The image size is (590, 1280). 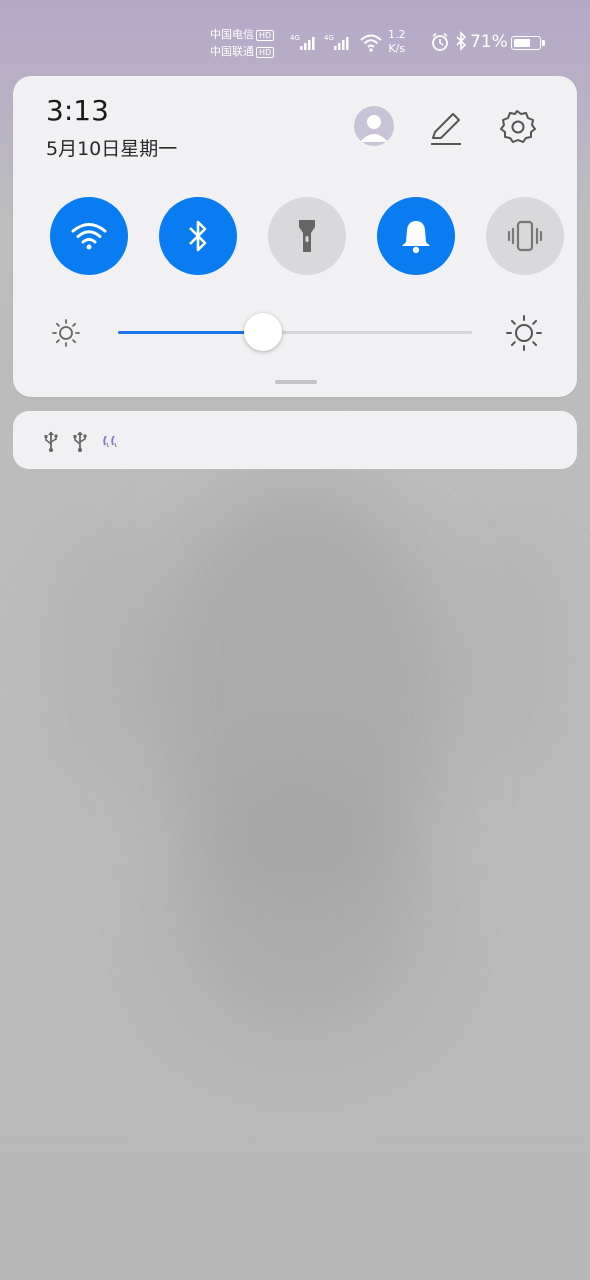 I want to click on network-speed: 1.2 K/s, so click(x=397, y=42).